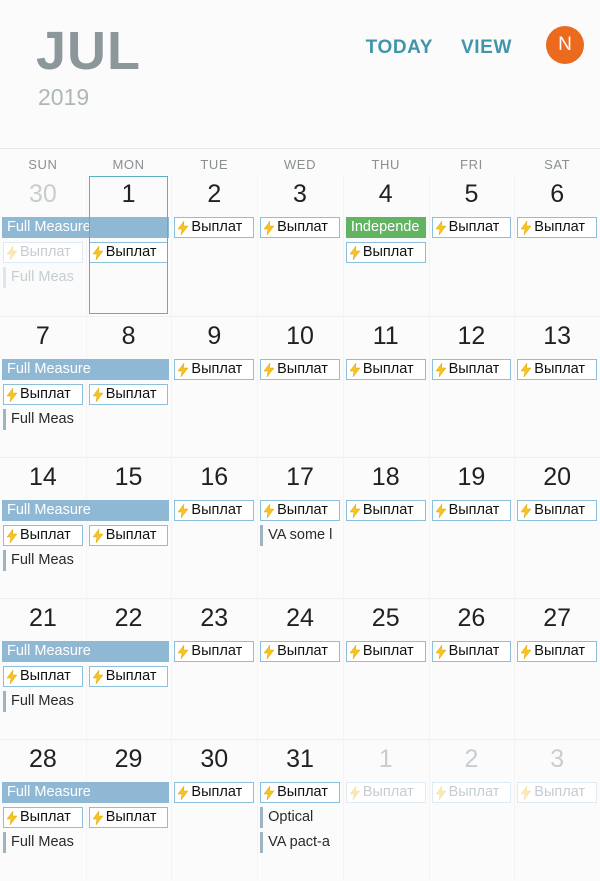 The width and height of the screenshot is (600, 881). I want to click on day-cell-6: 6, so click(557, 194).